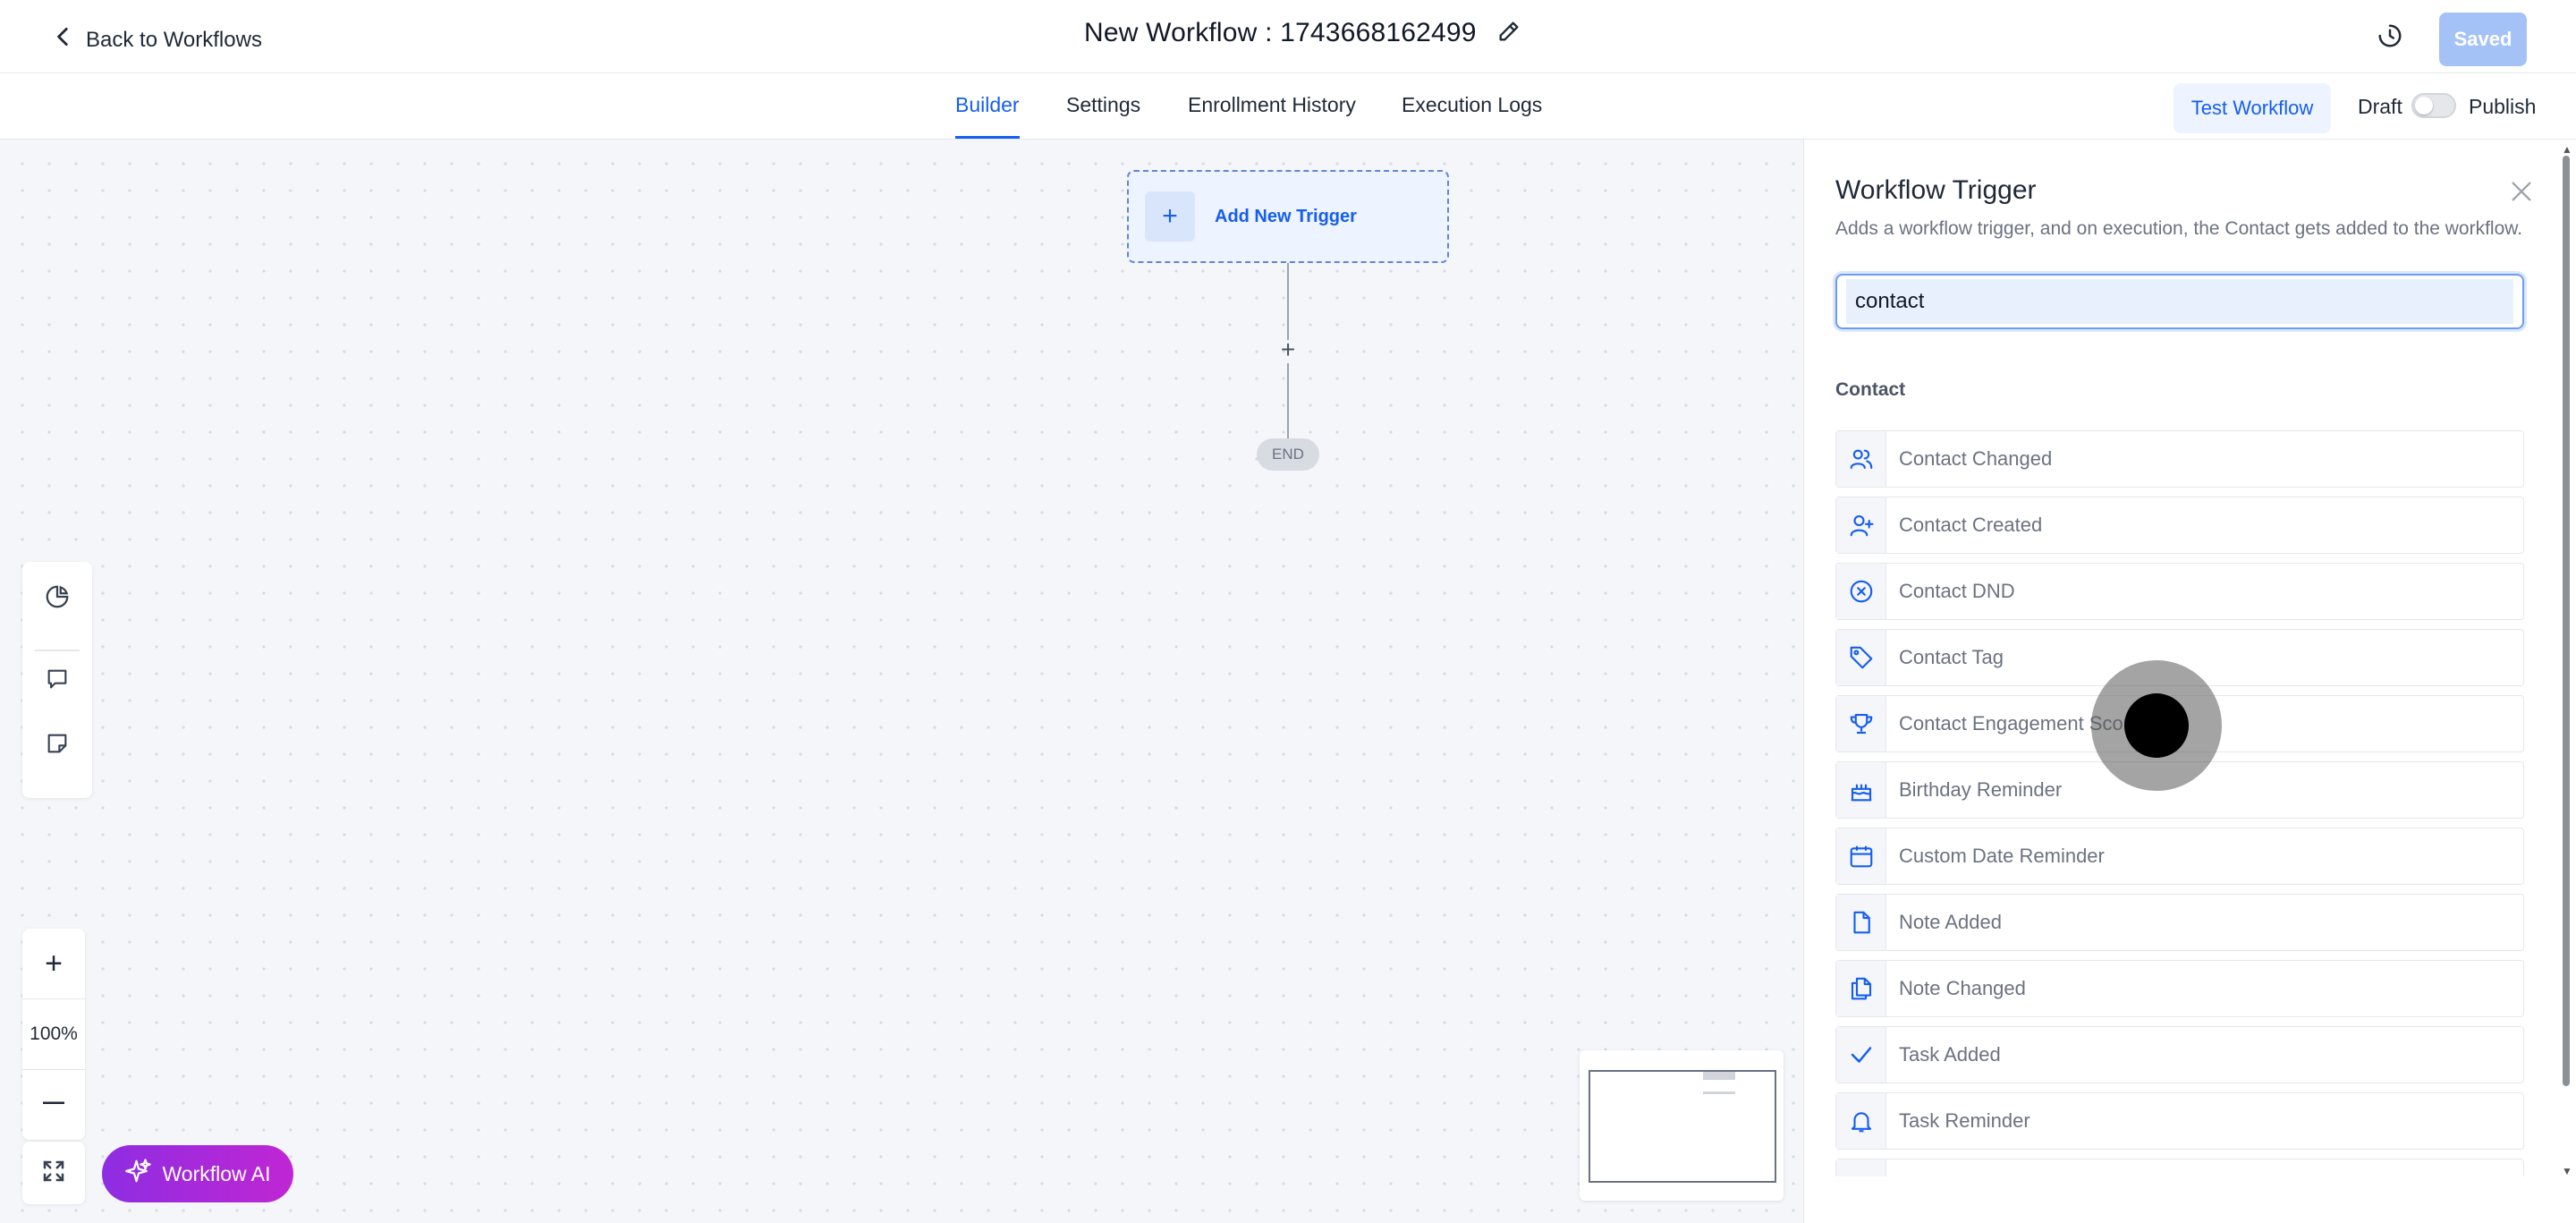 The image size is (2576, 1223). Describe the element at coordinates (1103, 105) in the screenshot. I see `tab-settings: Settings` at that location.